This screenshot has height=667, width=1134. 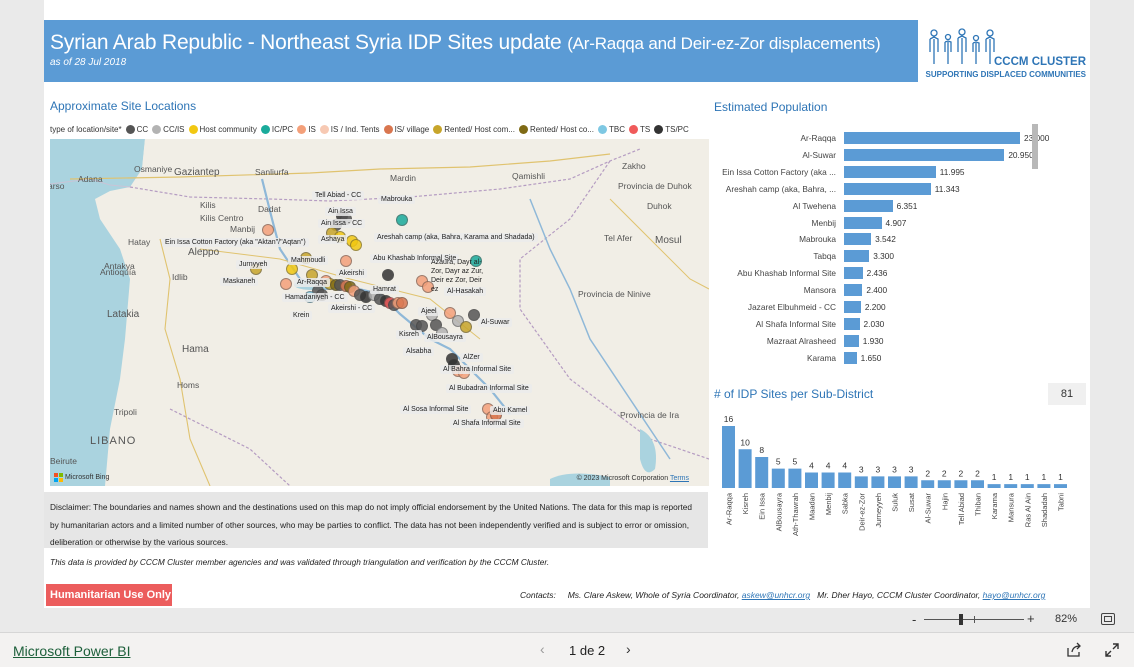 I want to click on population-row: Al-Suwar 20.950, so click(x=894, y=155).